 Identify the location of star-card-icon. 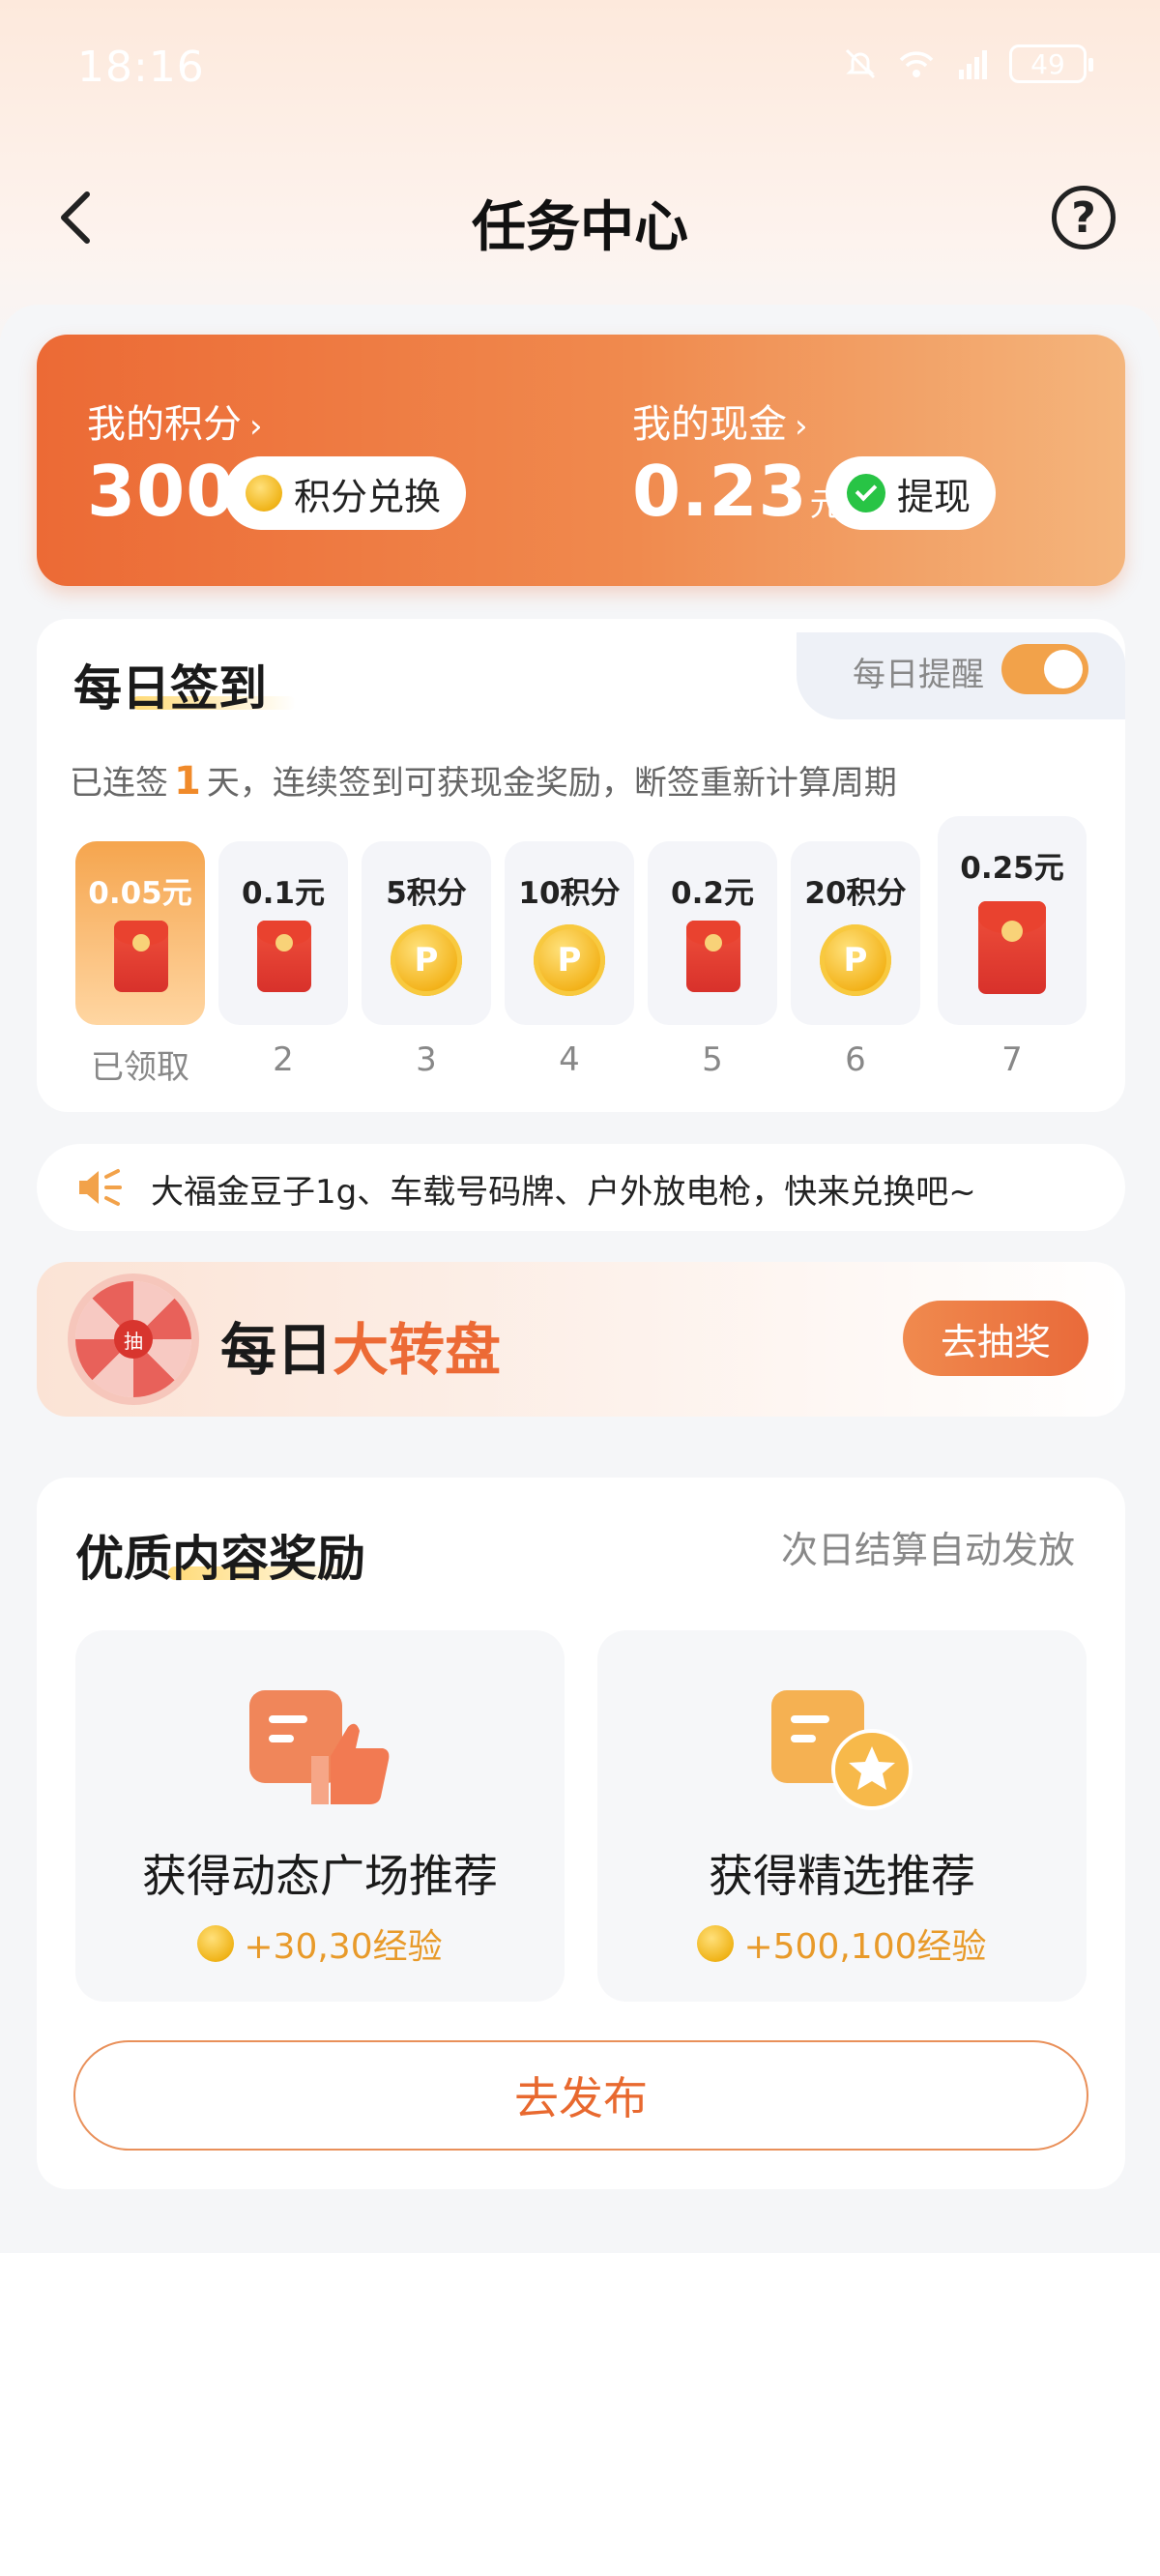
(842, 1750).